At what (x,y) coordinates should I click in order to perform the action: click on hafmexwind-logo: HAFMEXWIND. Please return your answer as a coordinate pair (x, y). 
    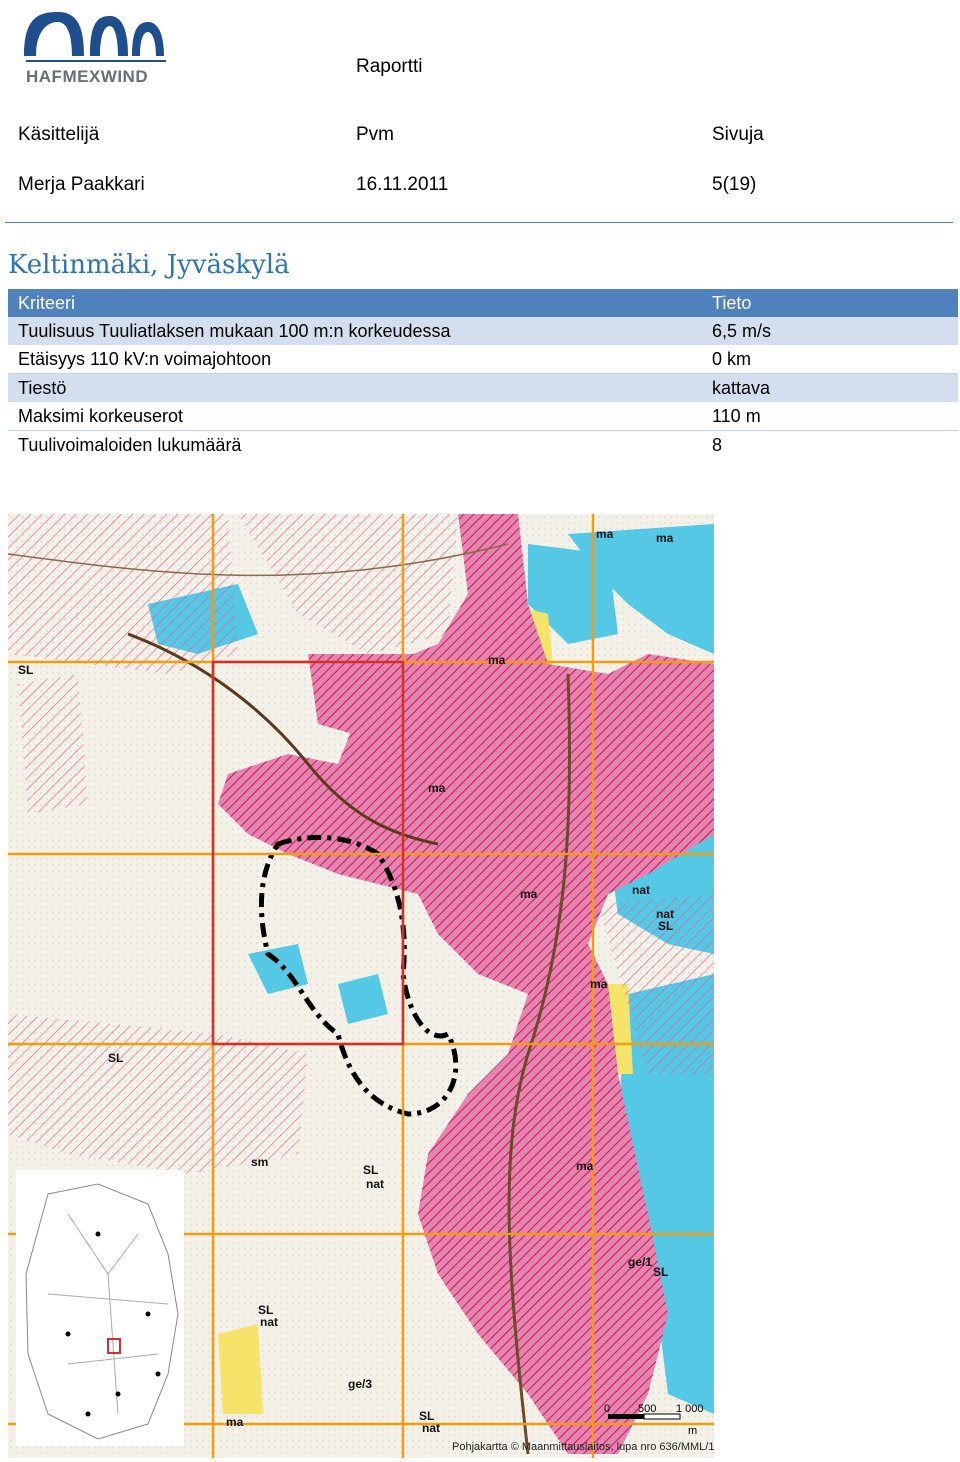
    Looking at the image, I should click on (95, 49).